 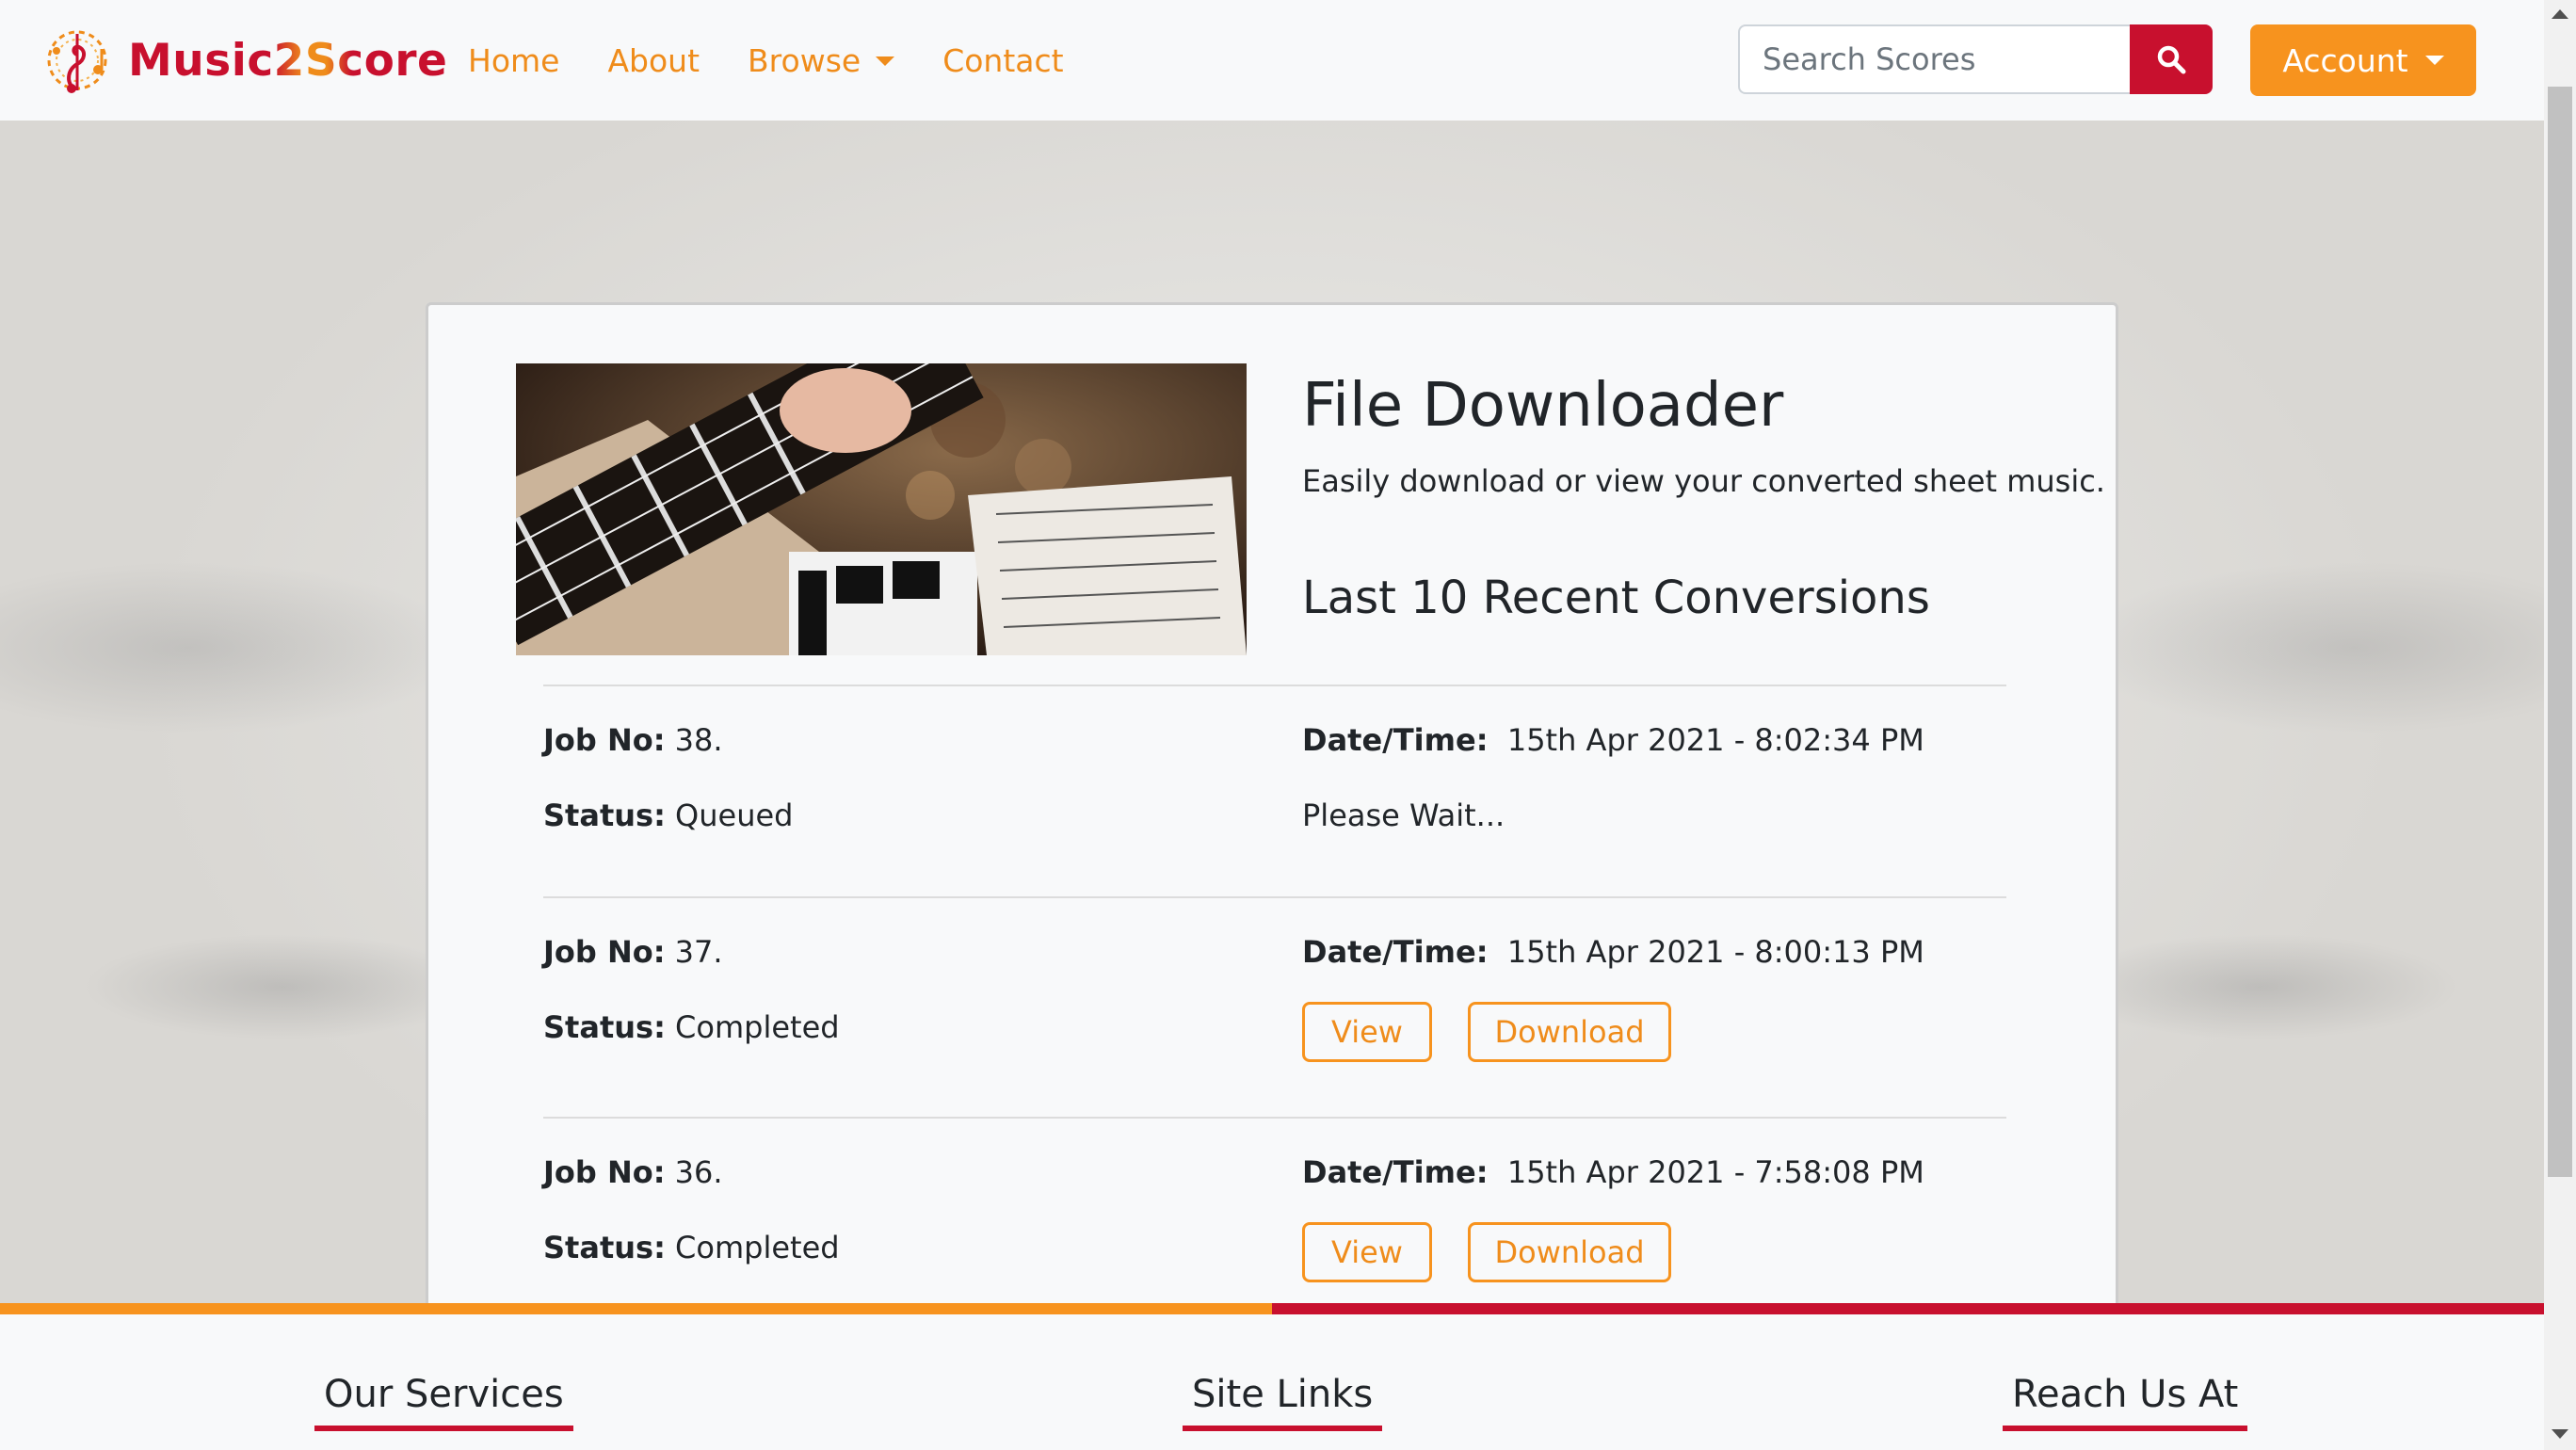 What do you see at coordinates (1934, 59) in the screenshot?
I see `search-input` at bounding box center [1934, 59].